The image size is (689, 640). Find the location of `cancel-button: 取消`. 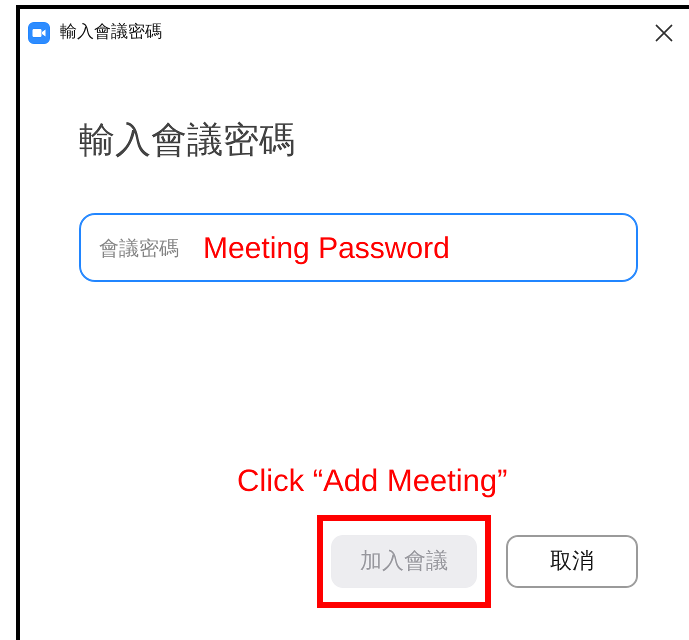

cancel-button: 取消 is located at coordinates (572, 561).